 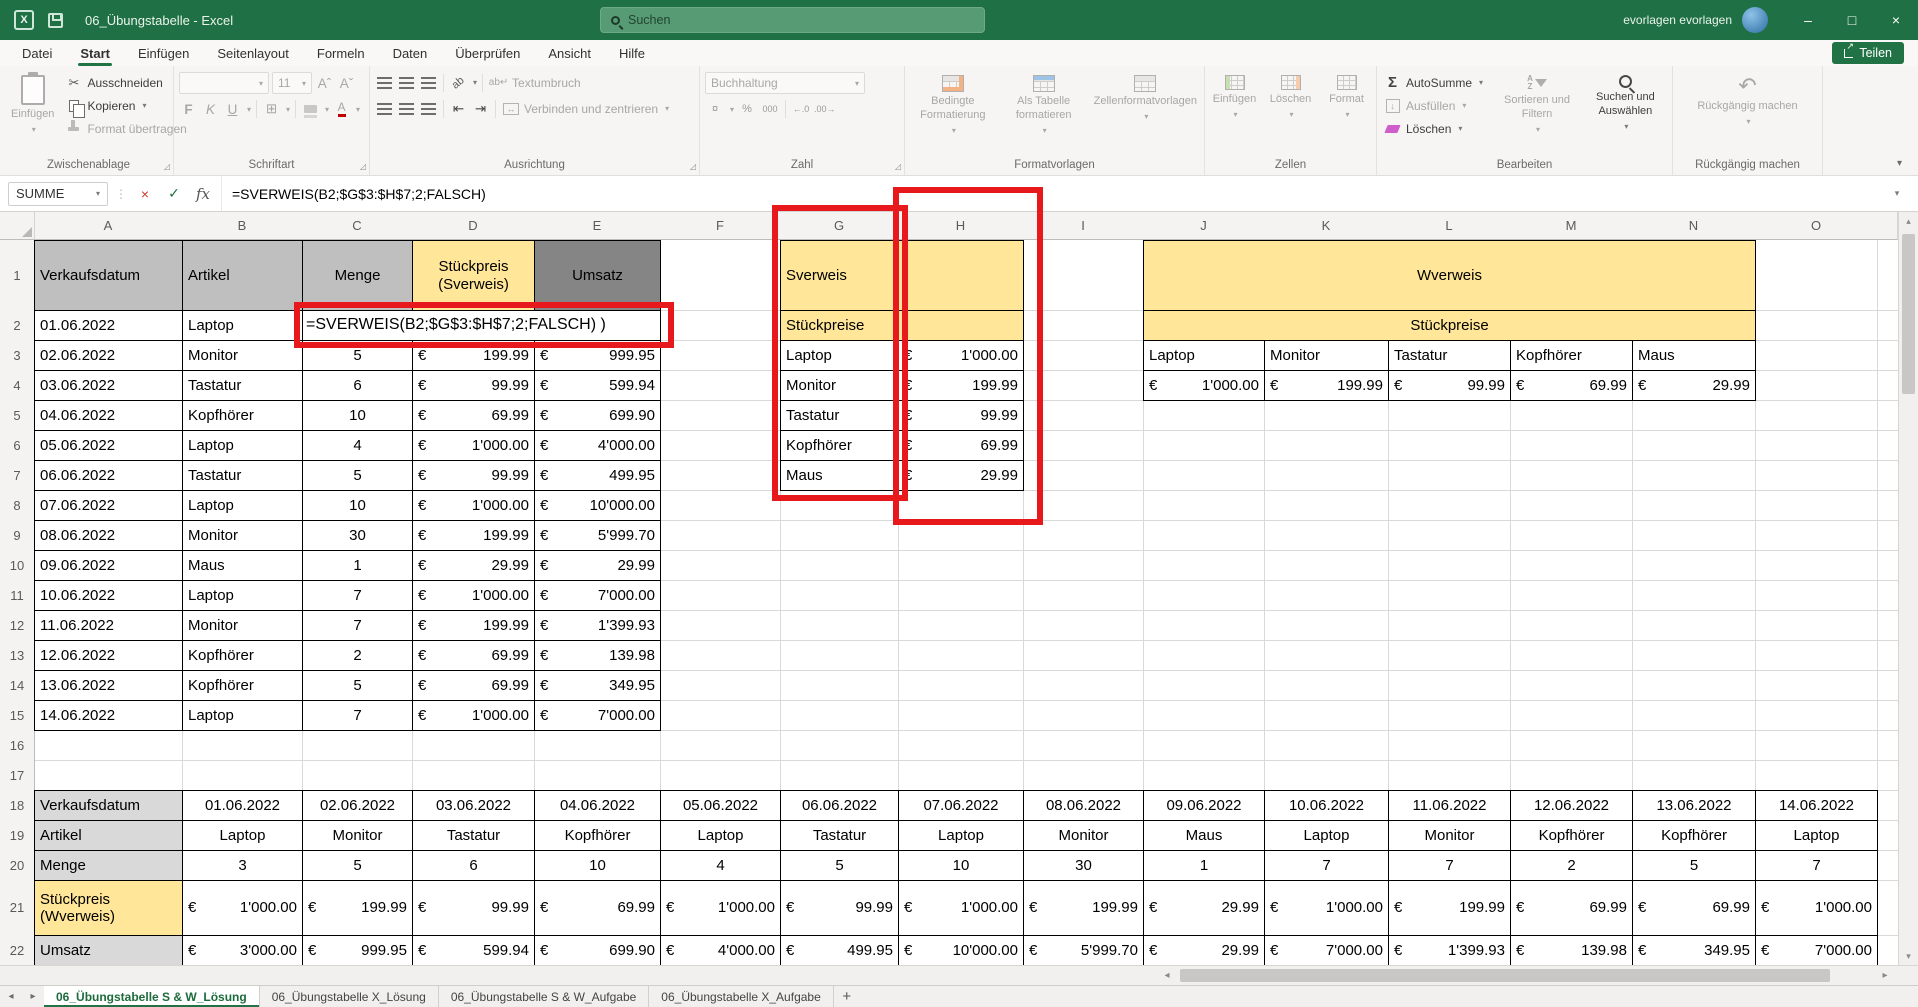 I want to click on cell-B1: Artikel, so click(x=242, y=275).